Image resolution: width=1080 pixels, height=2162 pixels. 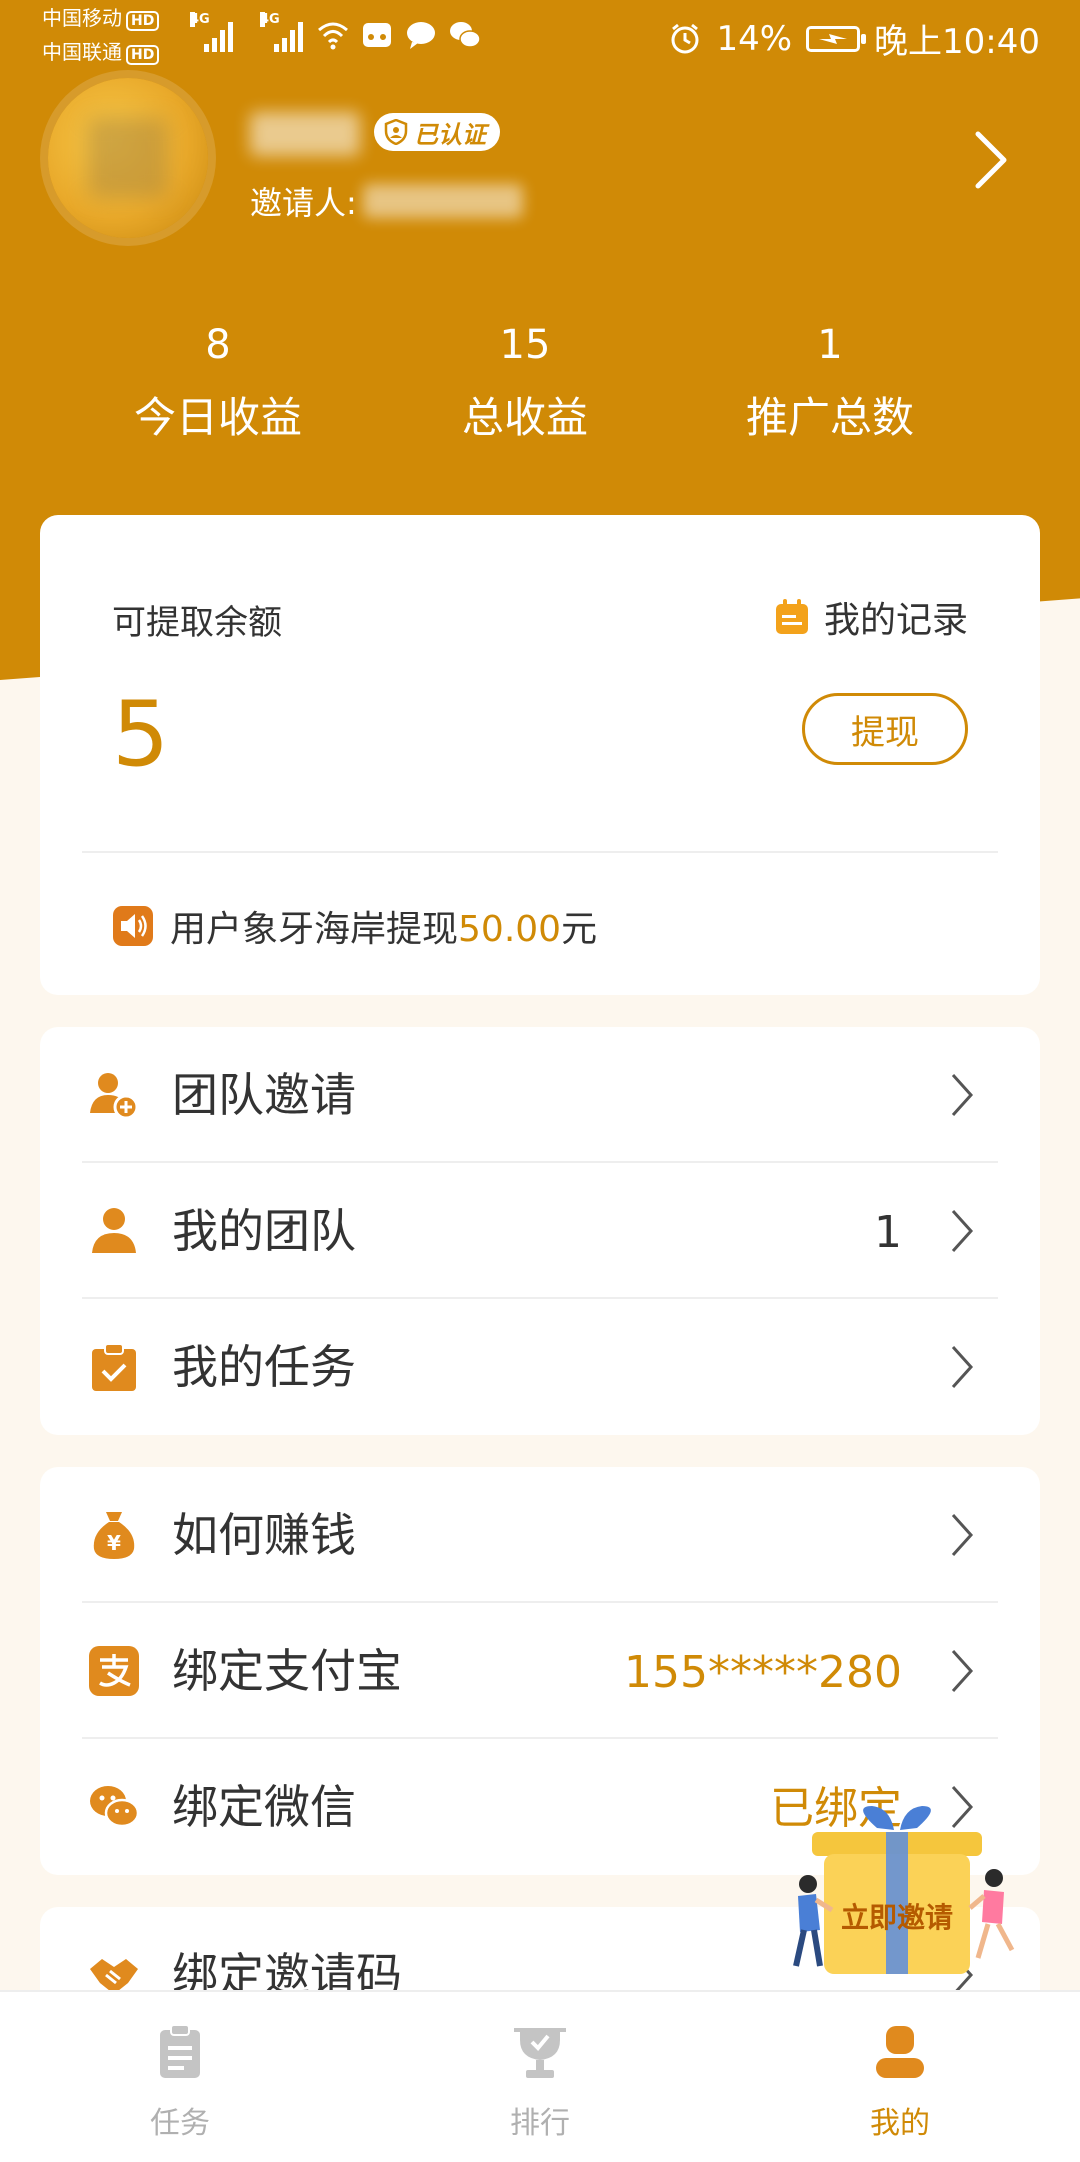 I want to click on network-2-type: 4G, so click(x=270, y=19).